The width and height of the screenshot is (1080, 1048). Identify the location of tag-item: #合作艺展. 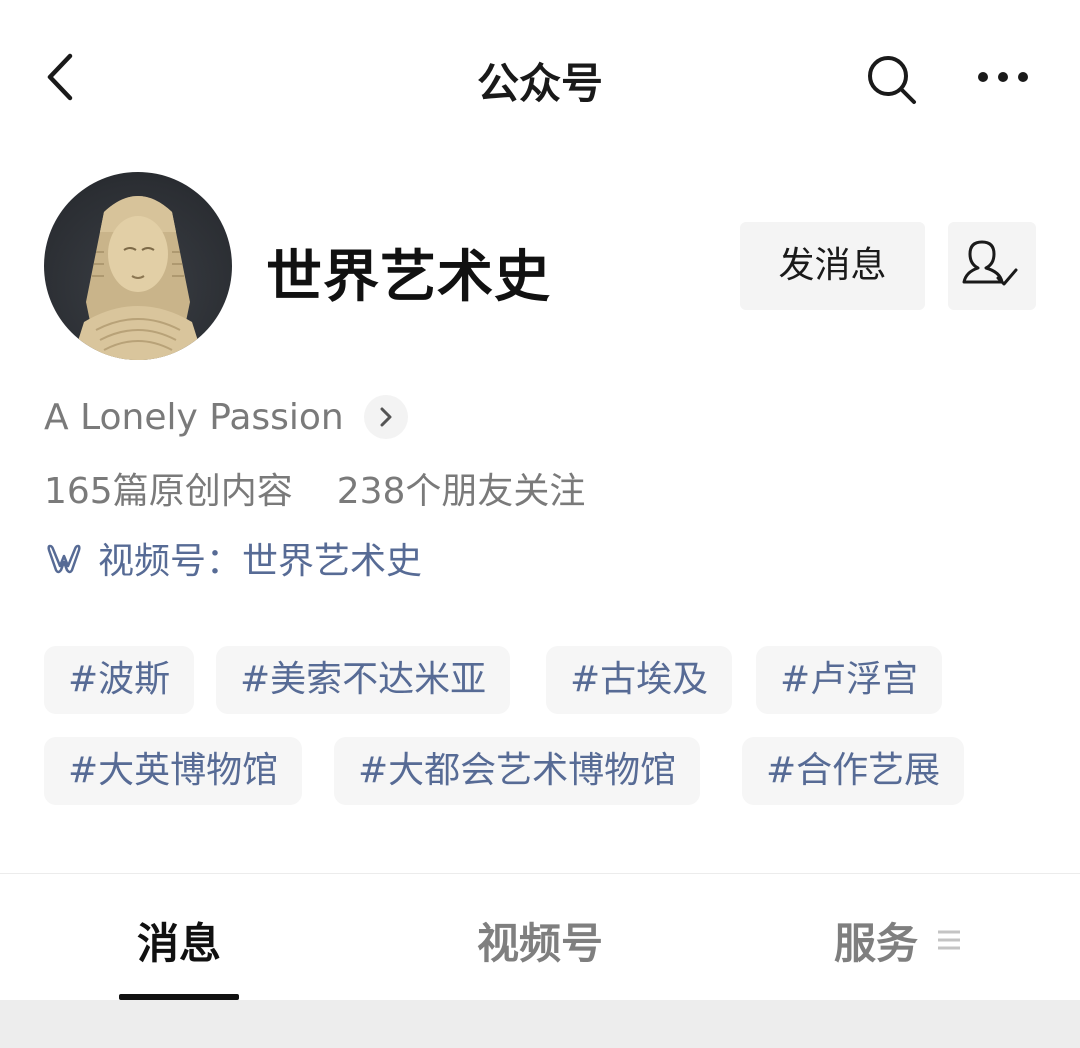
(853, 771).